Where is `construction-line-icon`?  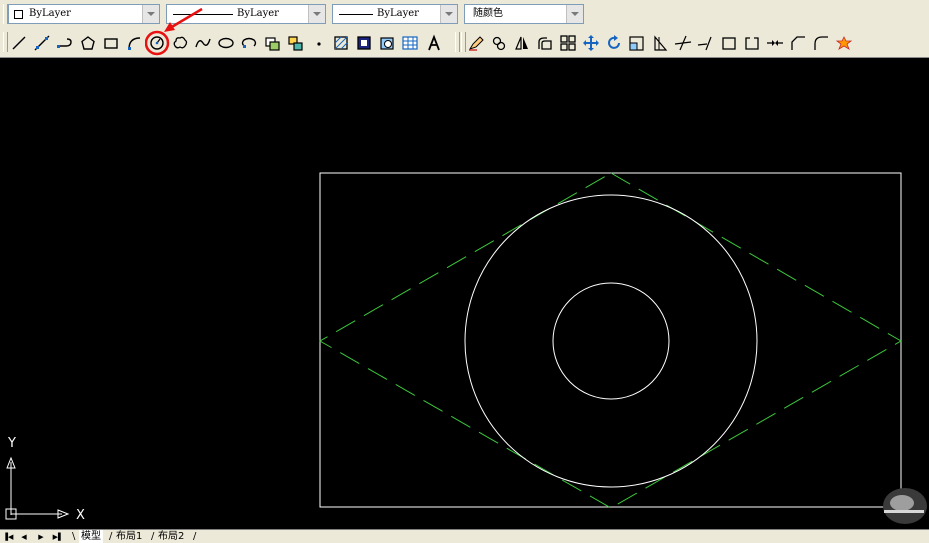
construction-line-icon is located at coordinates (42, 43).